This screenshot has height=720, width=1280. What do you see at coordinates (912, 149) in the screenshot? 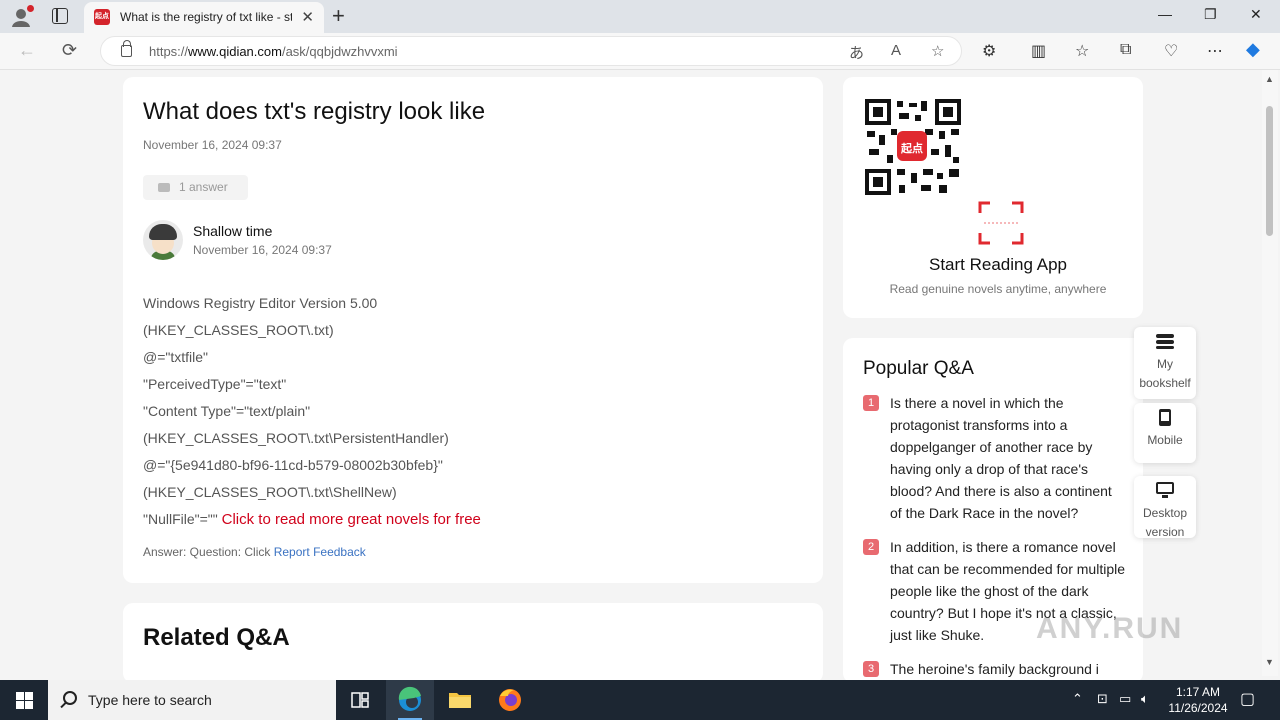
I see `qr-badge-text: 起点` at bounding box center [912, 149].